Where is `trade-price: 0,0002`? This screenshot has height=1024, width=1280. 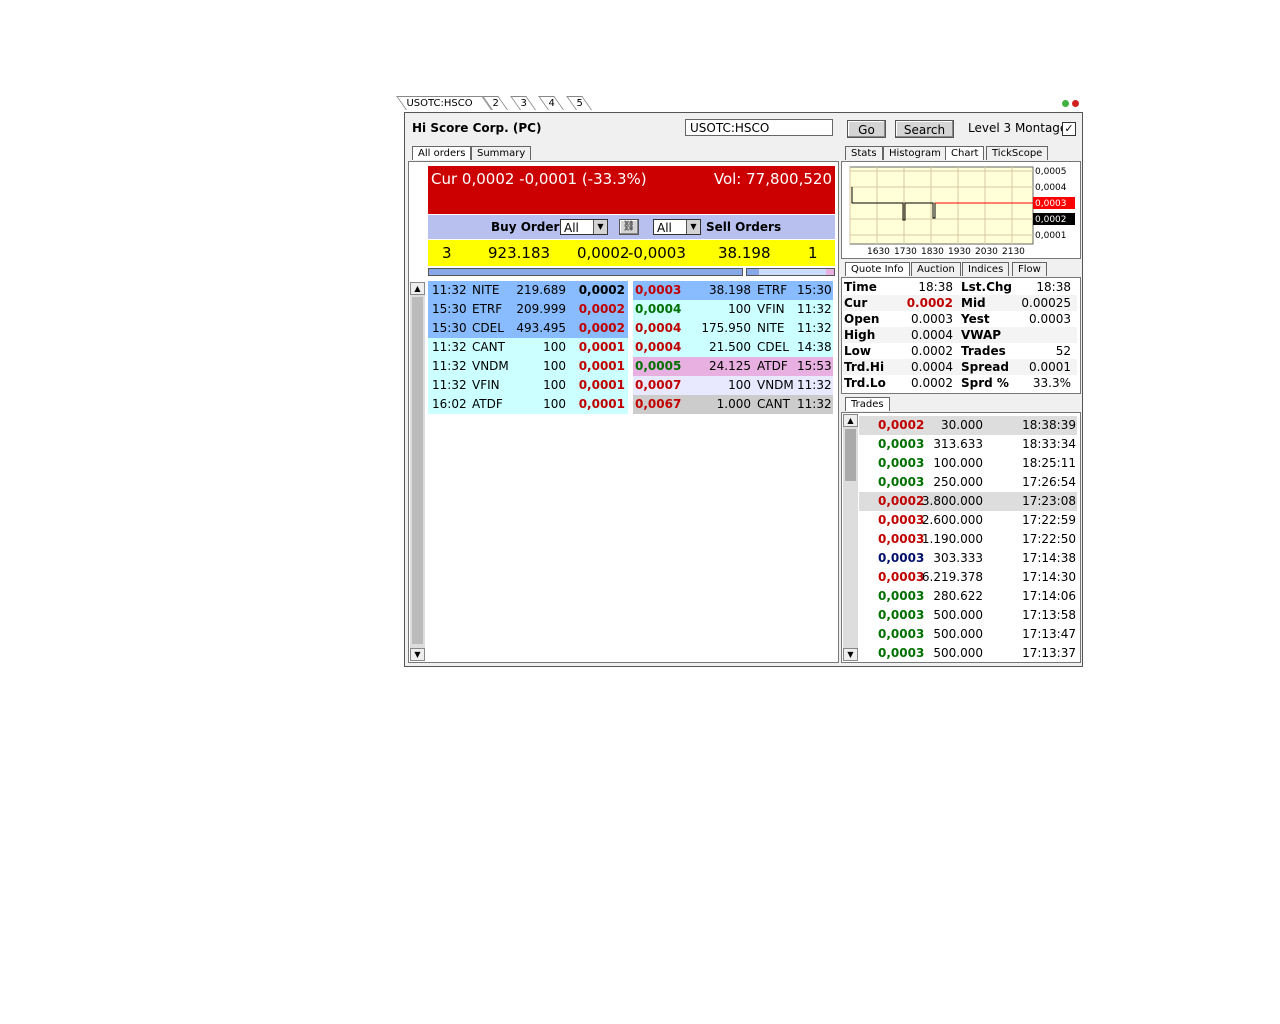
trade-price: 0,0002 is located at coordinates (901, 425).